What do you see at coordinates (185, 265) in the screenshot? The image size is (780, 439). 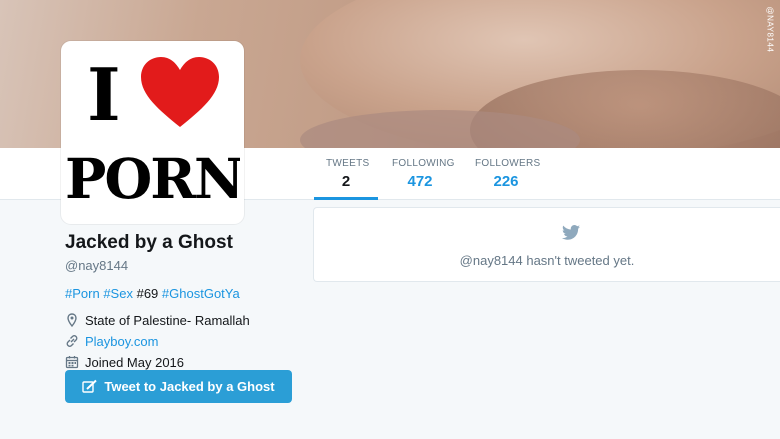 I see `profile-handle: @nay8144` at bounding box center [185, 265].